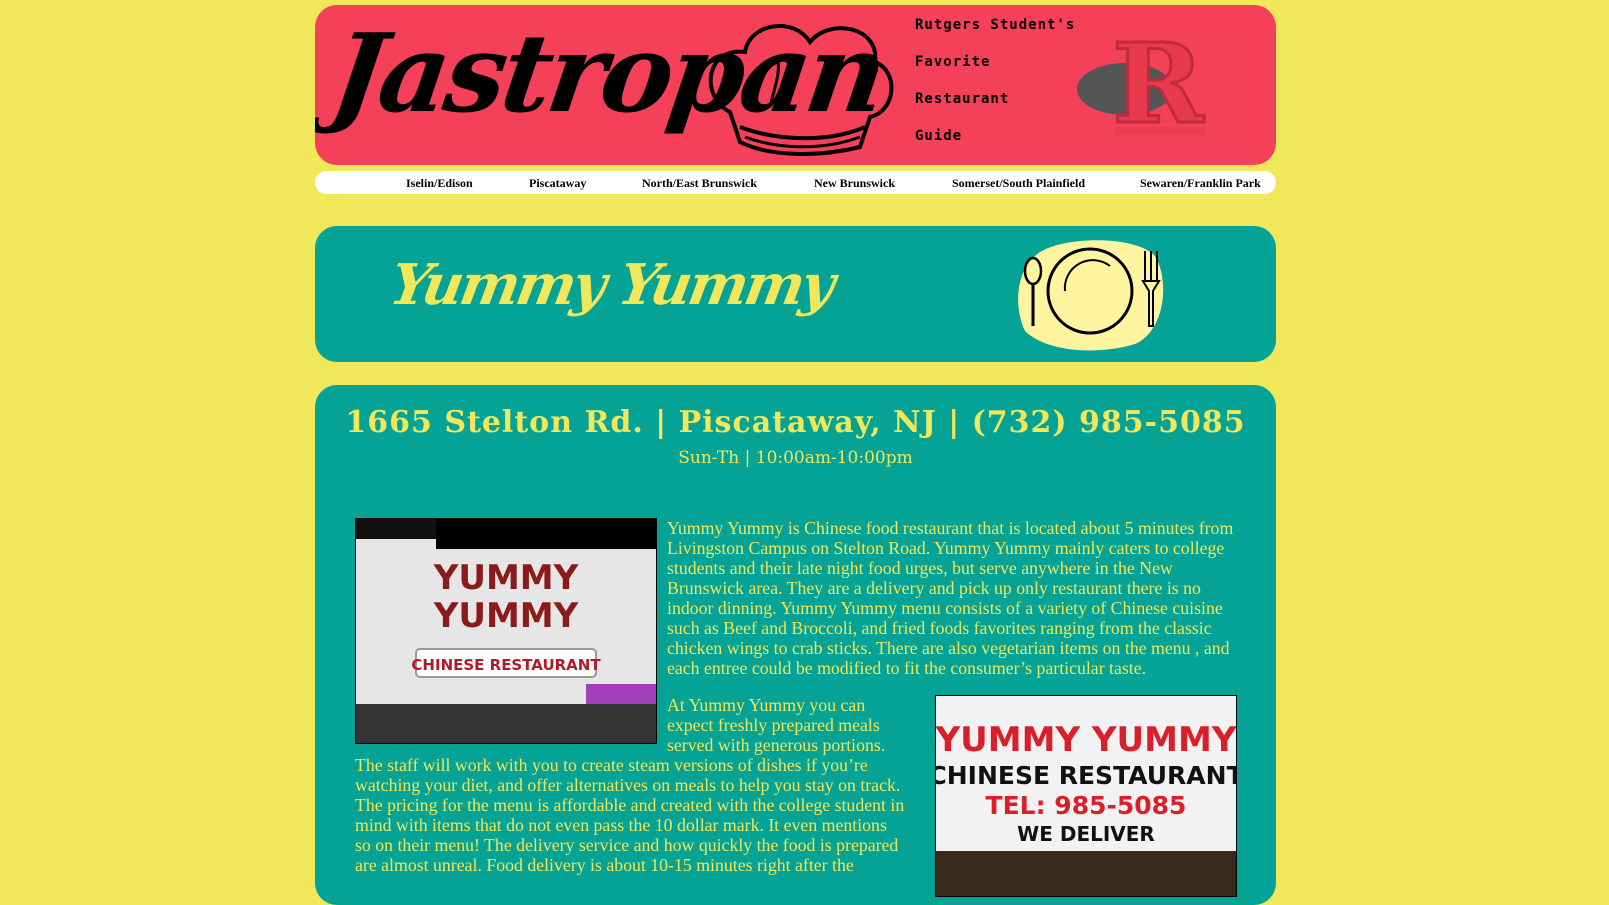  Describe the element at coordinates (1086, 740) in the screenshot. I see `delivery-sign-text: YUMMY YUMMY` at that location.